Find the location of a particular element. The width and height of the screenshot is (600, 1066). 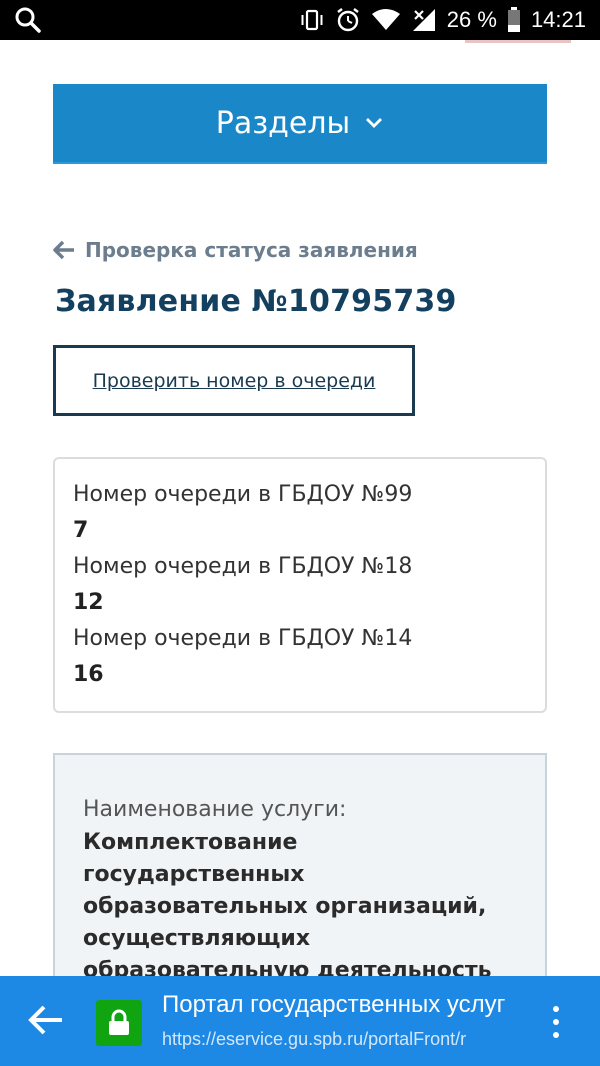

check-queue-label: Проверить номер в очереди is located at coordinates (234, 380).